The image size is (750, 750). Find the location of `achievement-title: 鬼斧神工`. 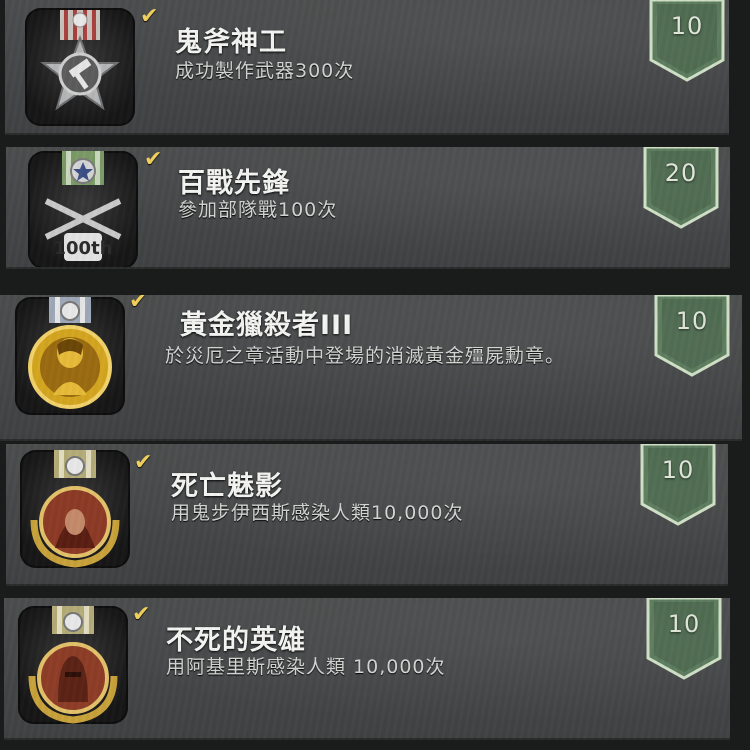

achievement-title: 鬼斧神工 is located at coordinates (231, 42).